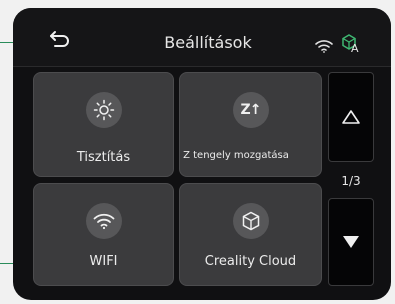 Image resolution: width=395 pixels, height=304 pixels. I want to click on back-button, so click(60, 39).